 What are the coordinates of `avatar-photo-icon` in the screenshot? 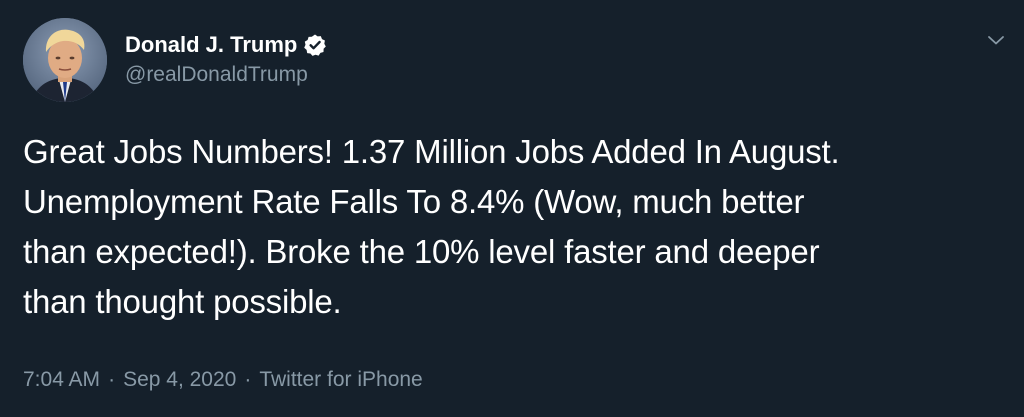 It's located at (65, 60).